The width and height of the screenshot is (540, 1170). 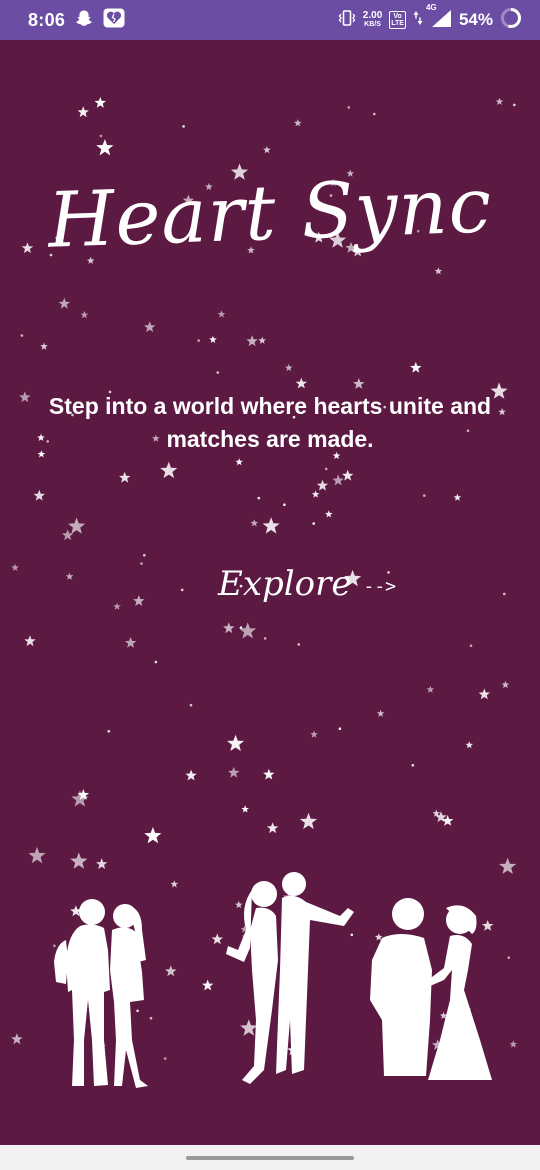 I want to click on explore-label: Explore, so click(x=285, y=584).